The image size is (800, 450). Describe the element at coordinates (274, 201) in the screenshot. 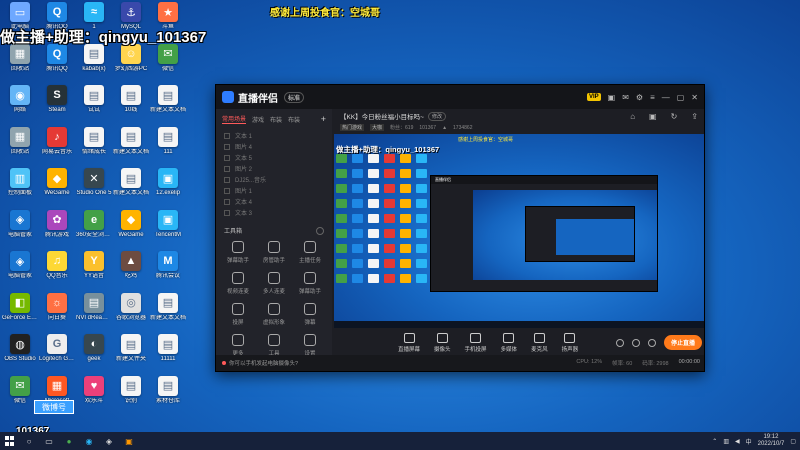

I see `scene-item: 文本 4` at that location.